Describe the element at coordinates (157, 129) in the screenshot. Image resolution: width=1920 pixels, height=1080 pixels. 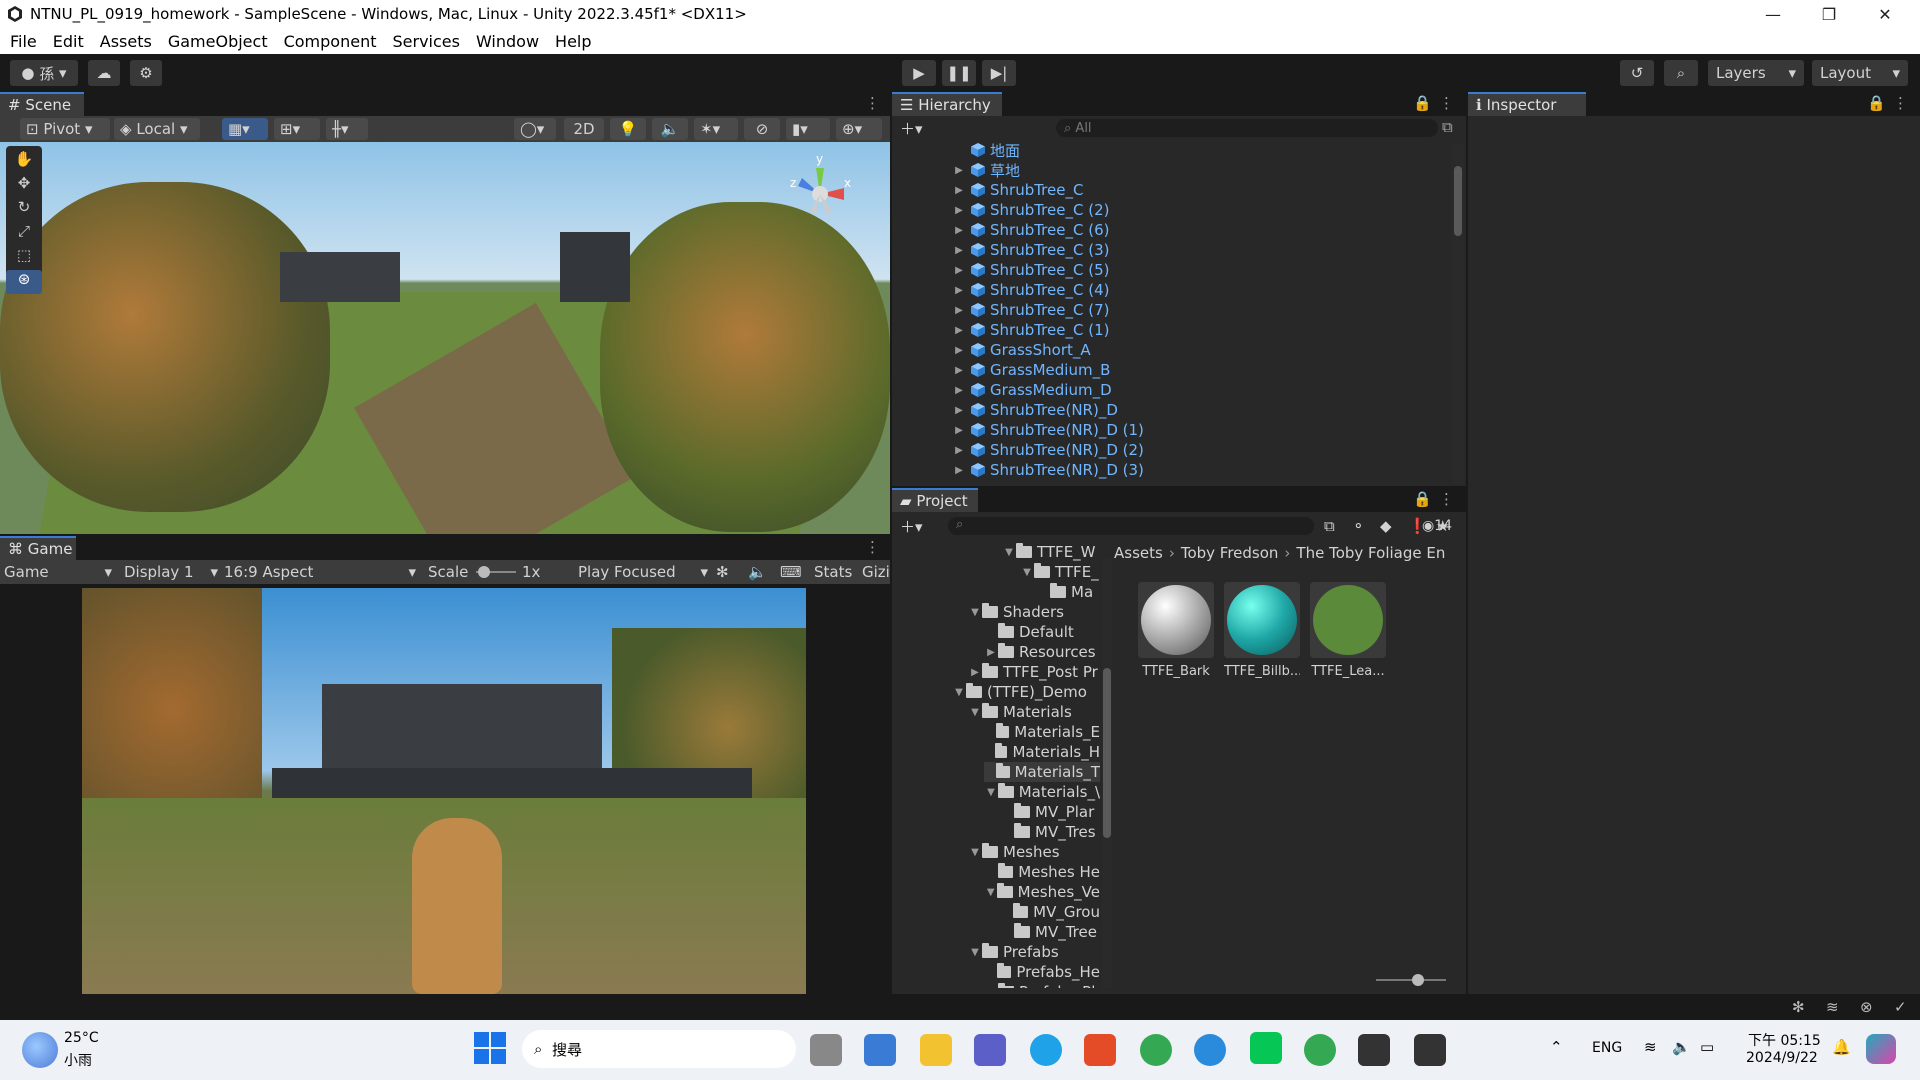
I see `local-dropdown: ◈ Local ▾` at that location.